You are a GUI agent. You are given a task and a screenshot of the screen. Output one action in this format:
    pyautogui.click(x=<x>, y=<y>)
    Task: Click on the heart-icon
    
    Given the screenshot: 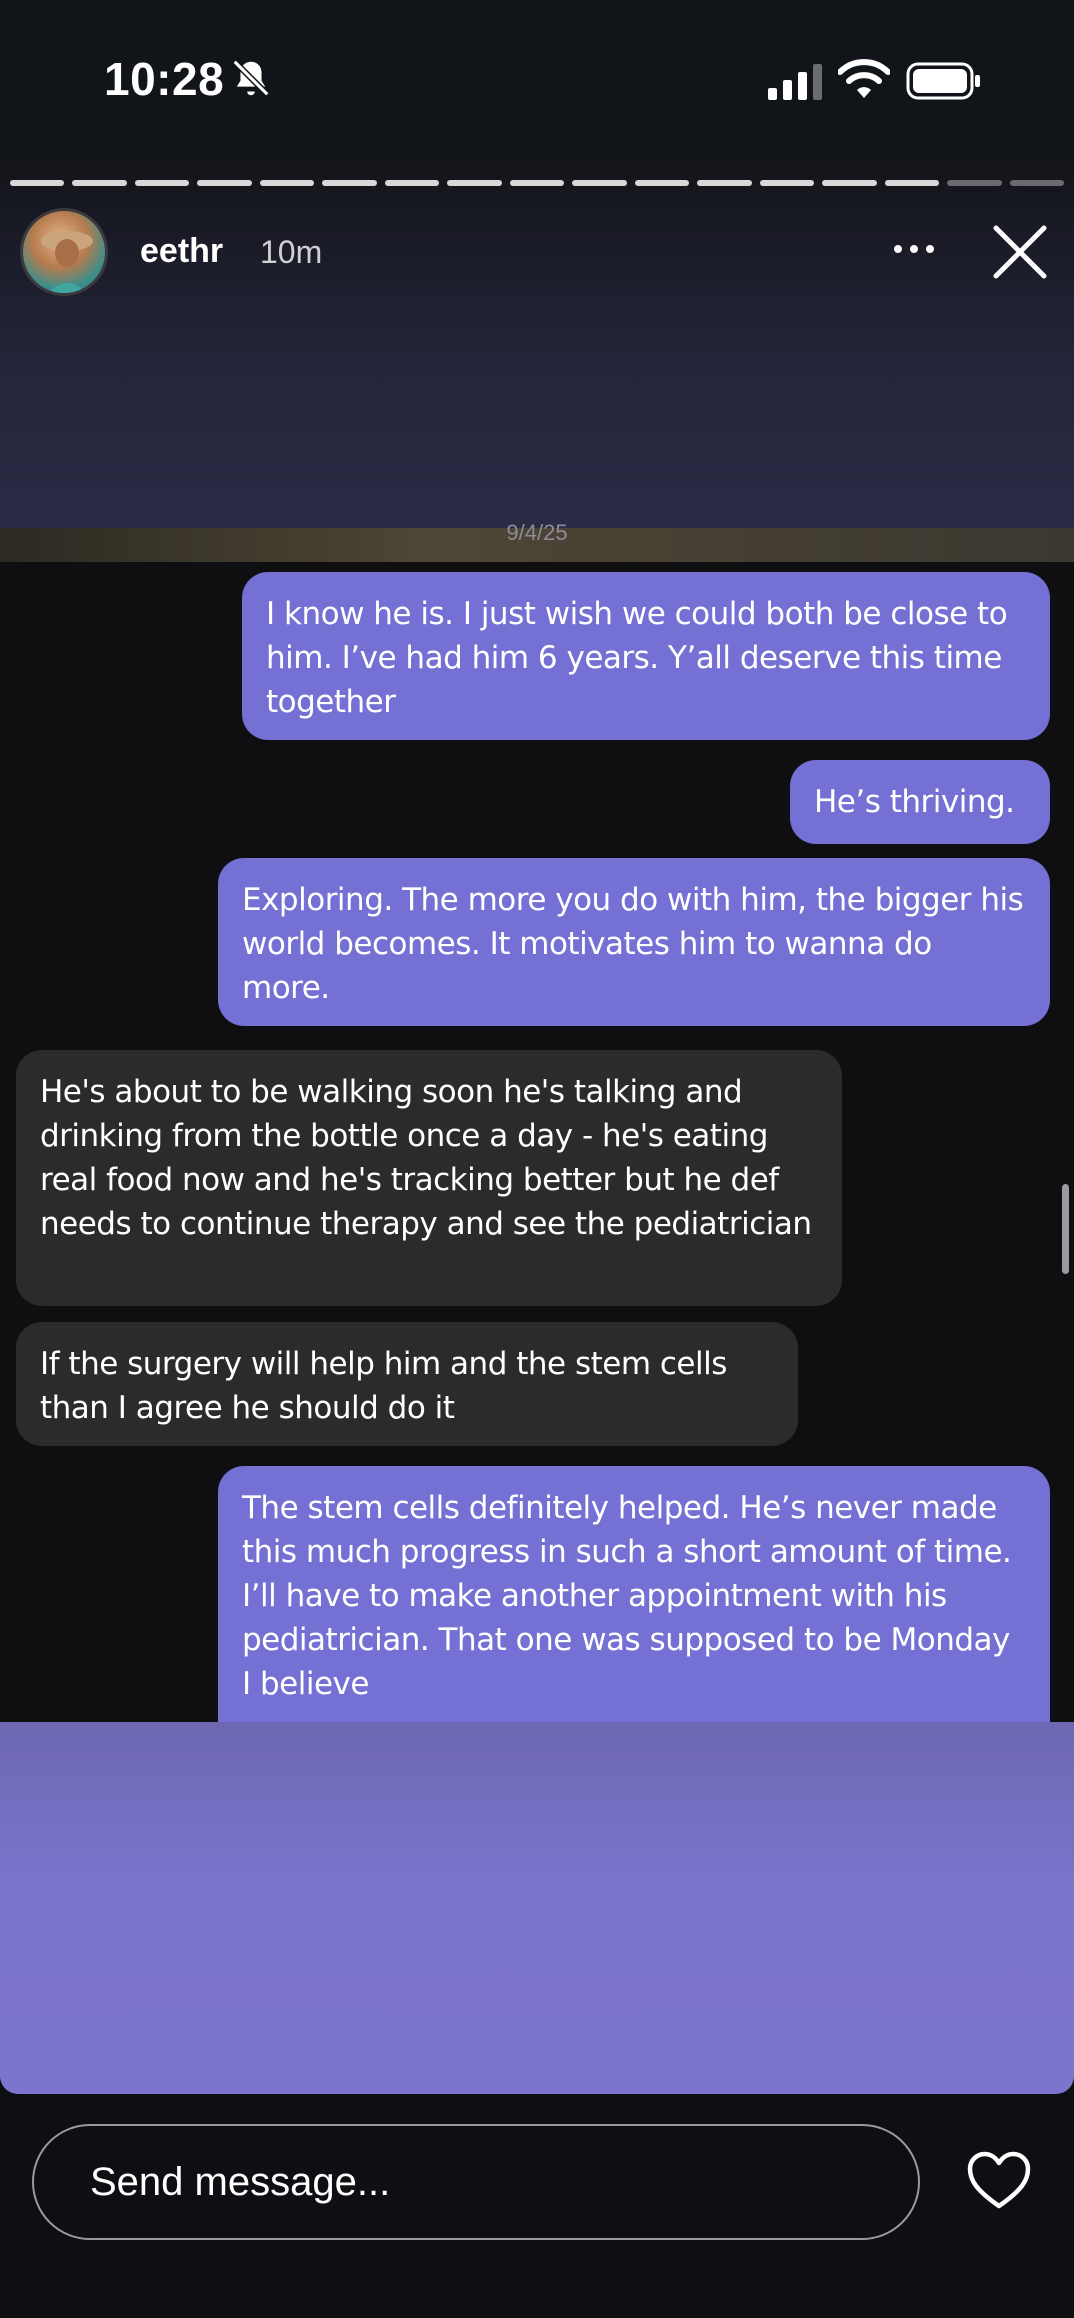 What is the action you would take?
    pyautogui.click(x=999, y=2181)
    